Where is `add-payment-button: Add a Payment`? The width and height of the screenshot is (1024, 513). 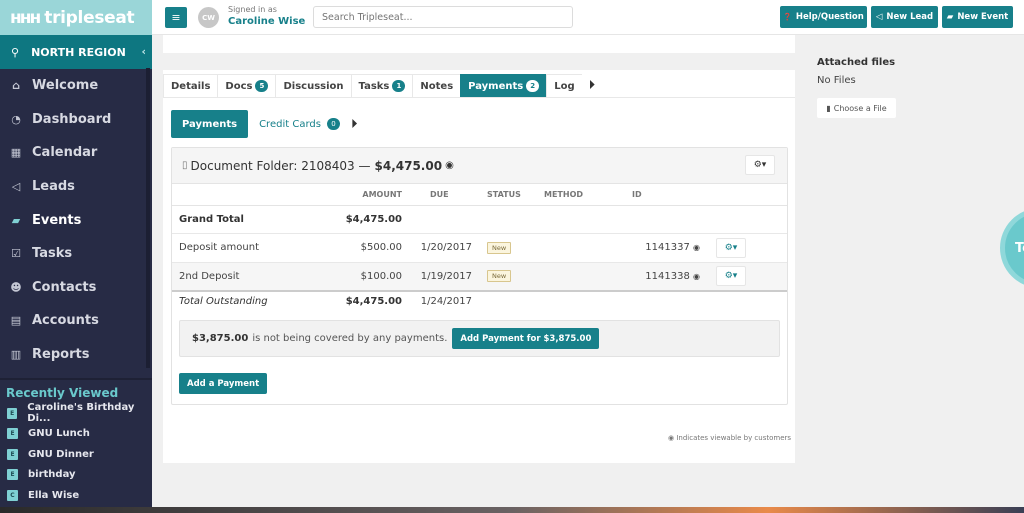
add-payment-button: Add a Payment is located at coordinates (223, 383).